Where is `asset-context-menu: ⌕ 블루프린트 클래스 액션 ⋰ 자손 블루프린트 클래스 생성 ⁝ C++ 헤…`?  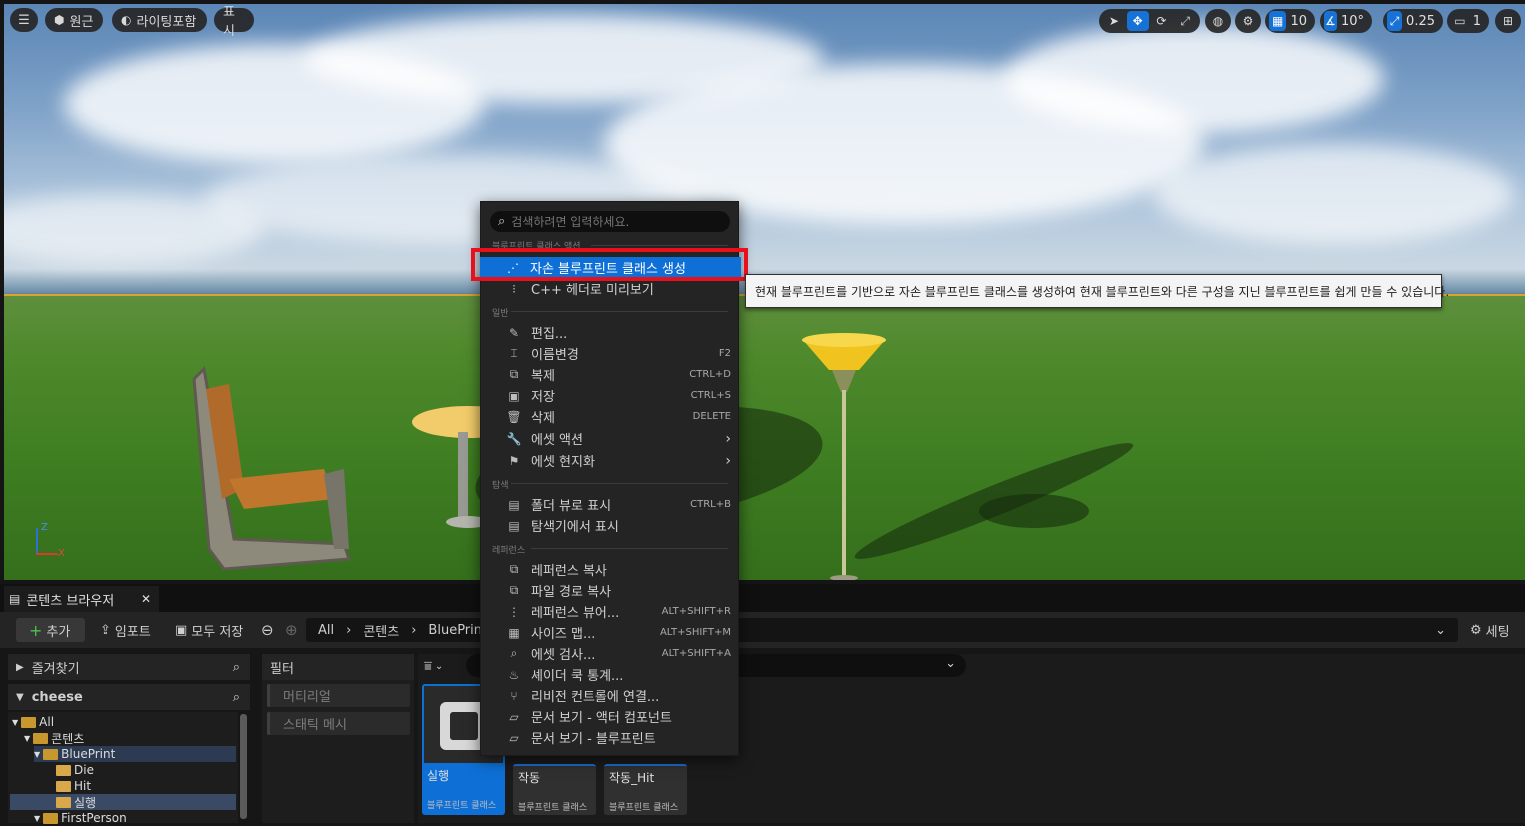
asset-context-menu: ⌕ 블루프린트 클래스 액션 ⋰ 자손 블루프린트 클래스 생성 ⁝ C++ 헤… is located at coordinates (610, 478).